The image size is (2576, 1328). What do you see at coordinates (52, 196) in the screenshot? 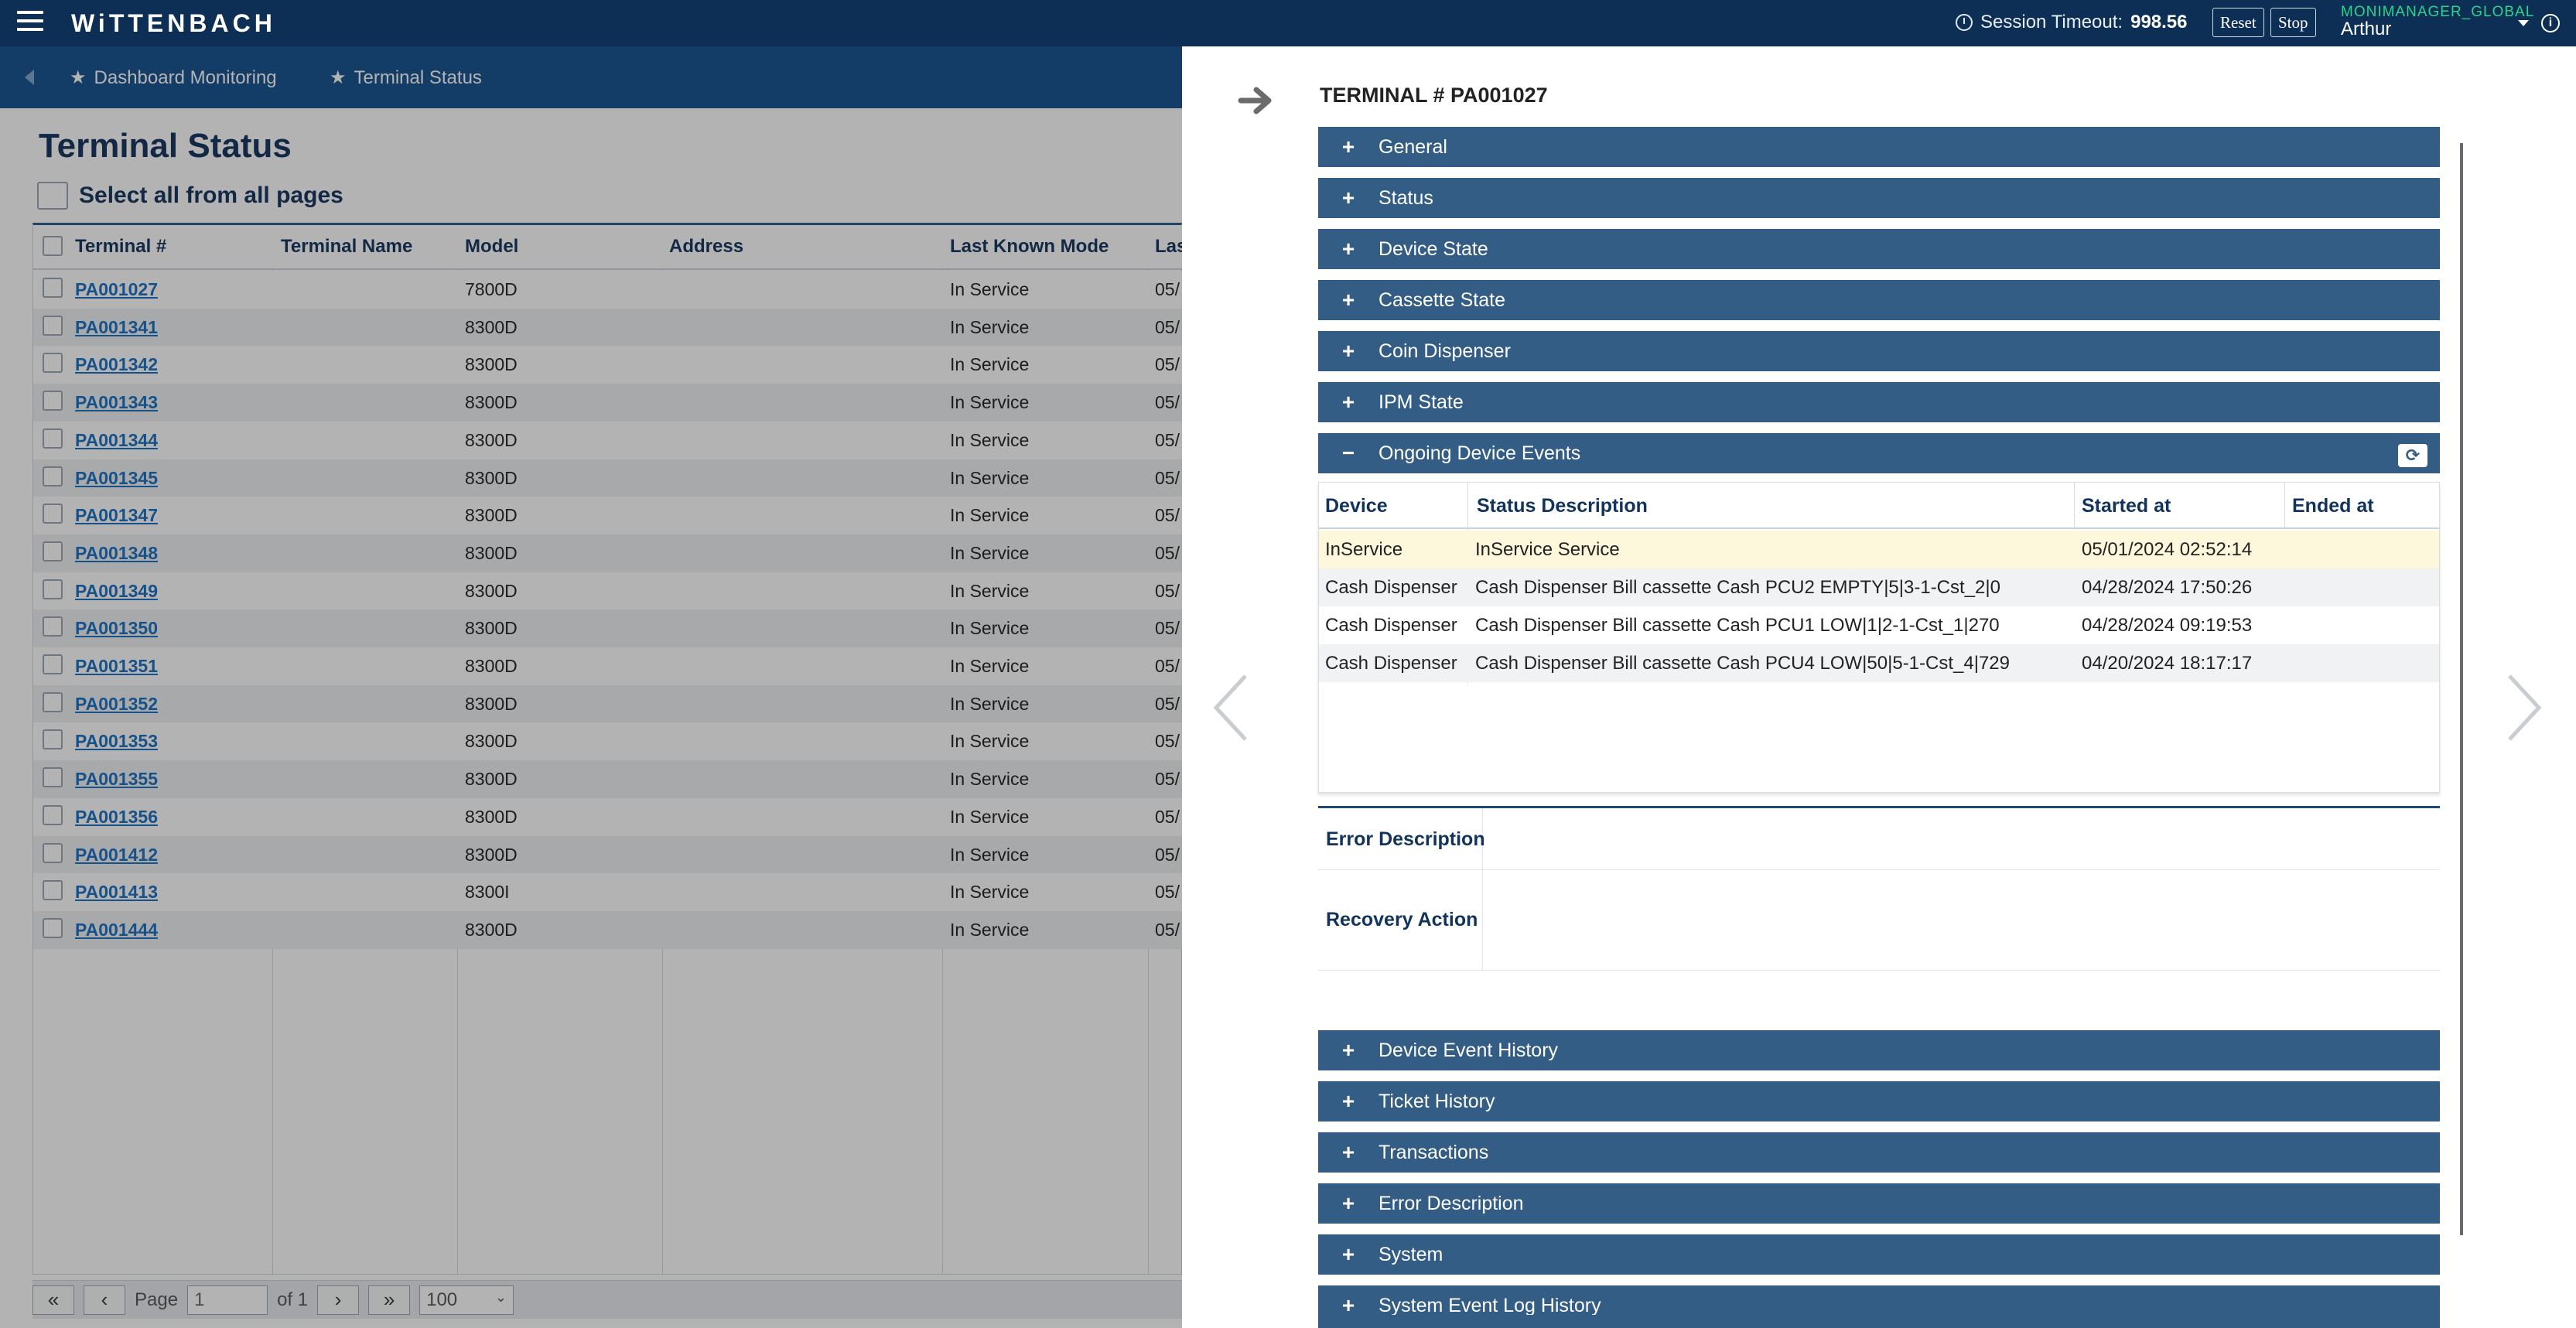
I see `select-all-checkbox` at bounding box center [52, 196].